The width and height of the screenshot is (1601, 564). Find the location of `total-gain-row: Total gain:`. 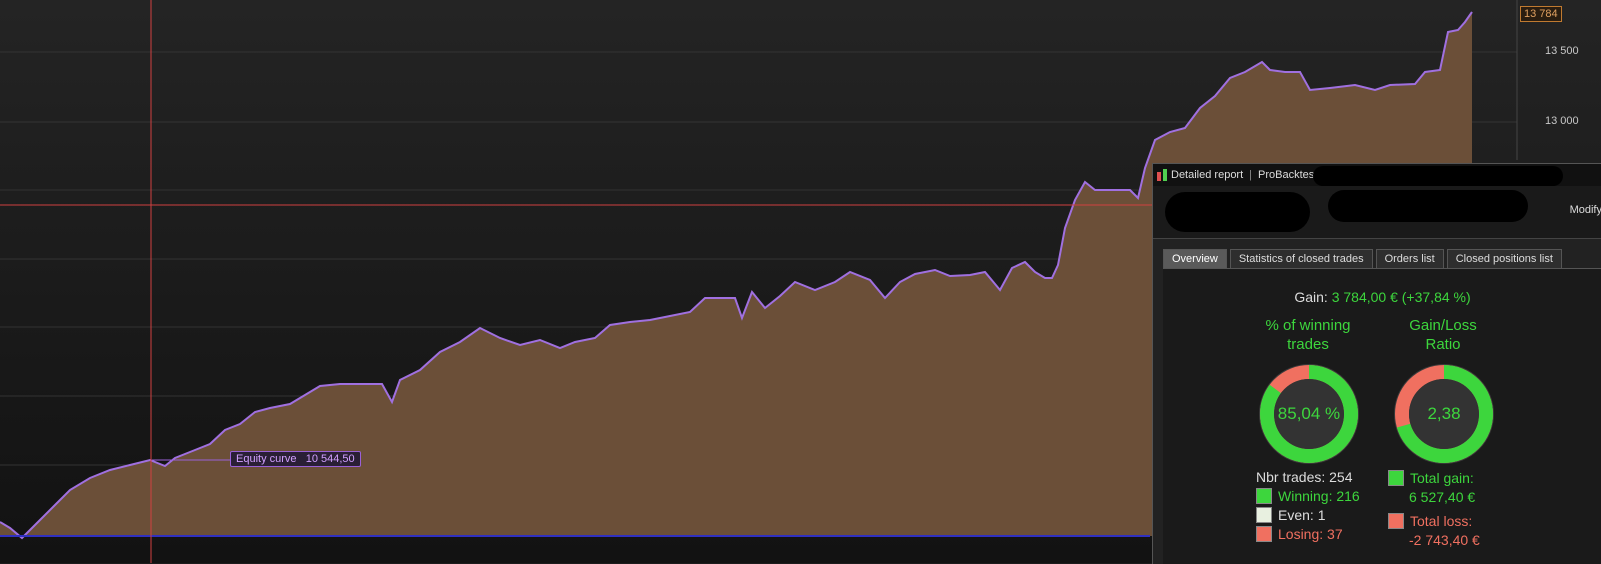

total-gain-row: Total gain: is located at coordinates (1431, 478).